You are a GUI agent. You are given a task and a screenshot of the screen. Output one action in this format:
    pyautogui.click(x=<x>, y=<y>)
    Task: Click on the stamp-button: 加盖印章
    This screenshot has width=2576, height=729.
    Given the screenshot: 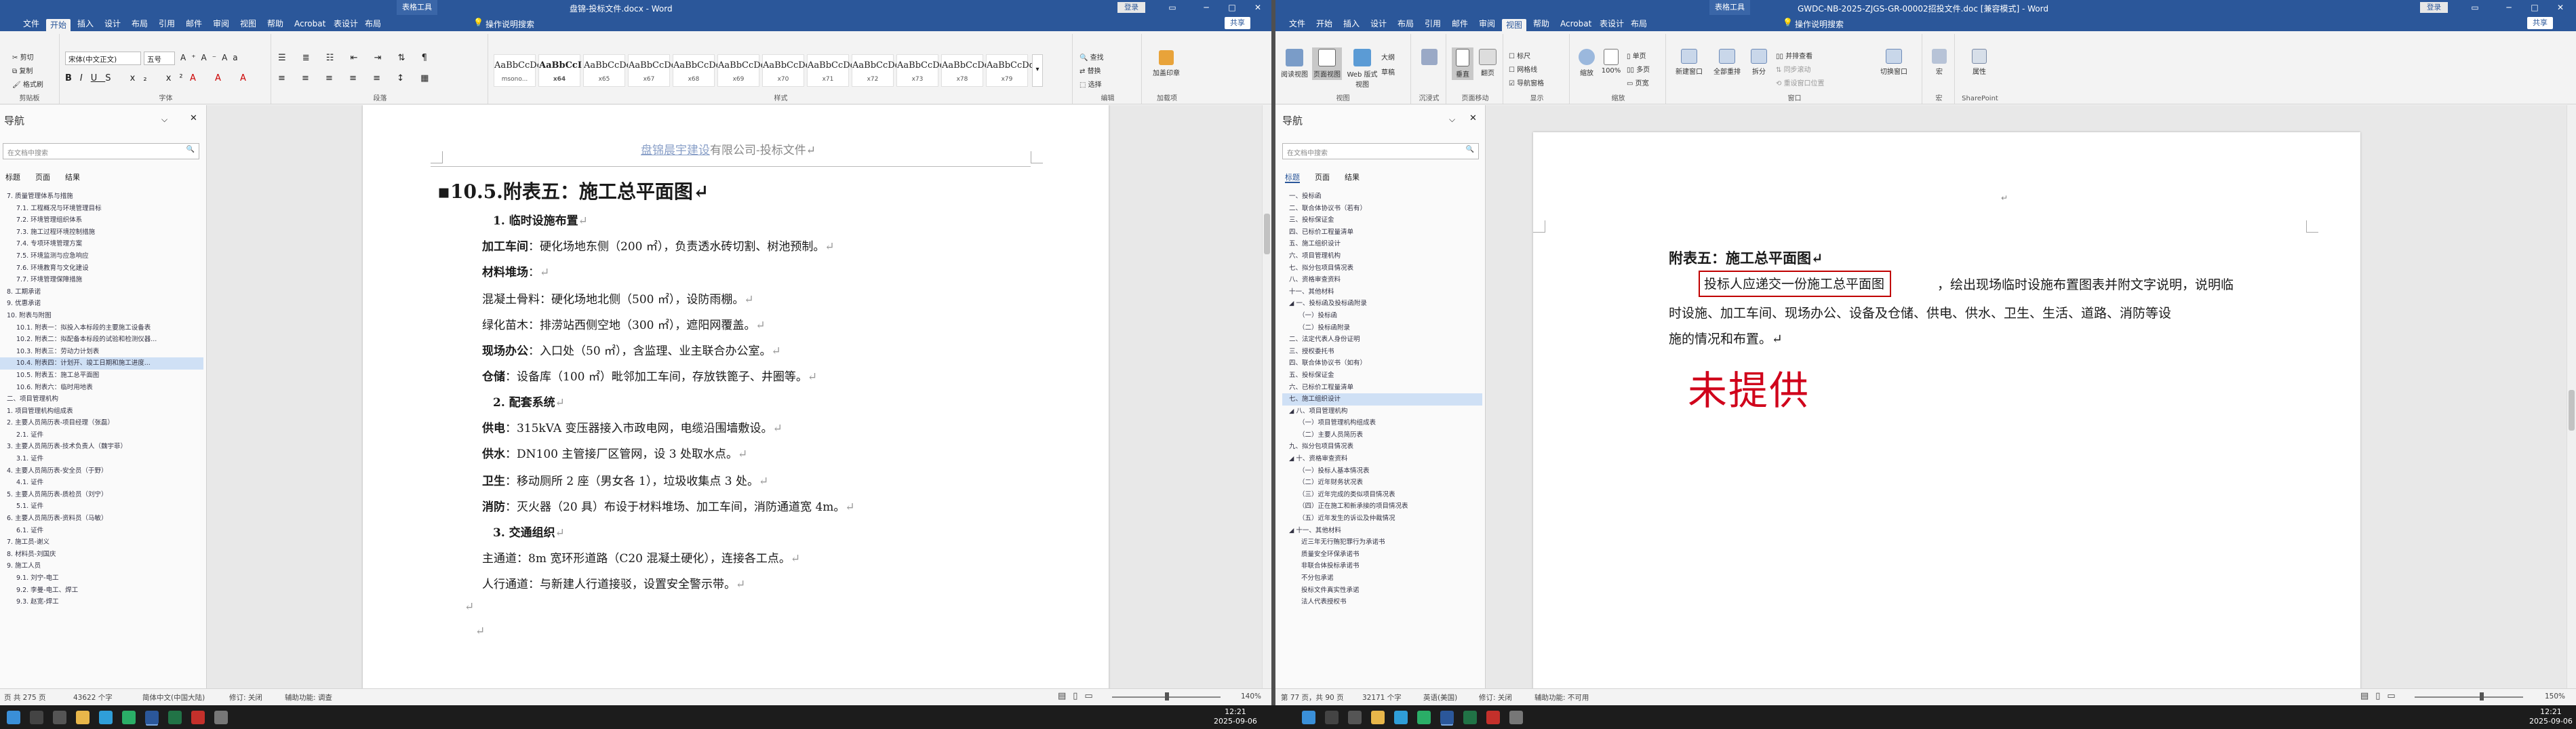 What is the action you would take?
    pyautogui.click(x=1166, y=63)
    